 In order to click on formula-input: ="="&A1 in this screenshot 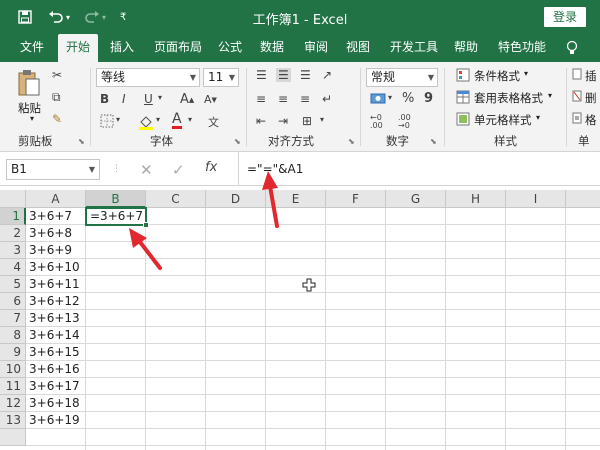, I will do `click(419, 169)`.